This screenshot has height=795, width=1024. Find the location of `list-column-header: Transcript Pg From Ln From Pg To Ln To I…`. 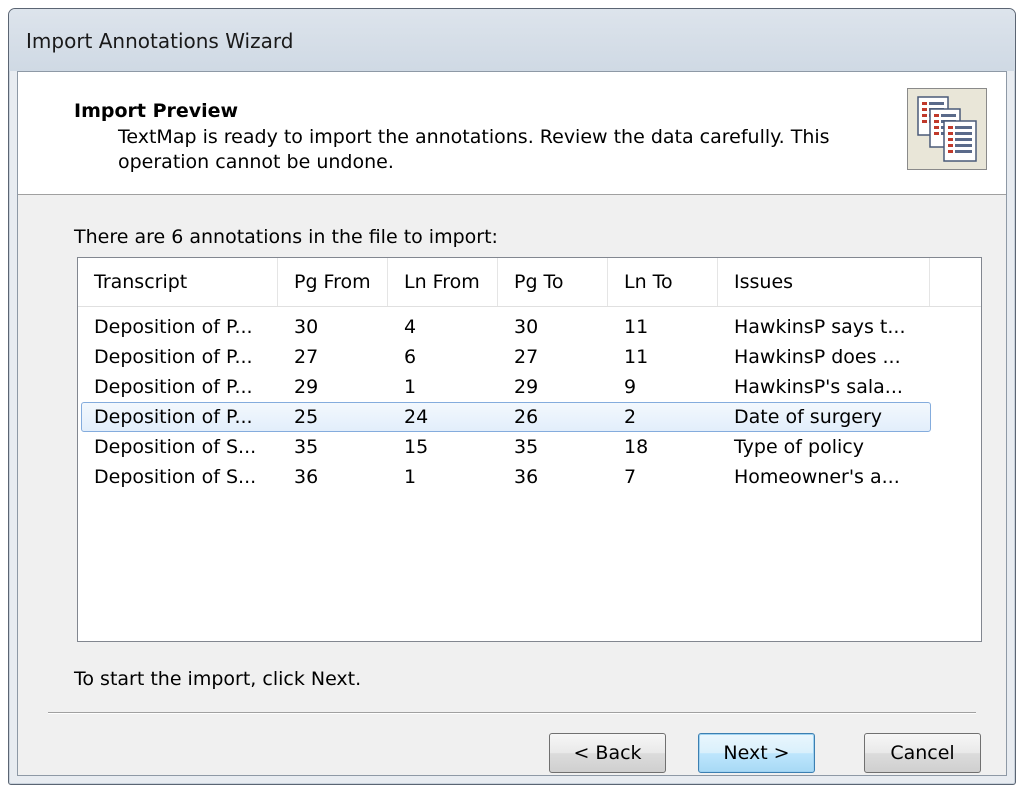

list-column-header: Transcript Pg From Ln From Pg To Ln To I… is located at coordinates (529, 282).